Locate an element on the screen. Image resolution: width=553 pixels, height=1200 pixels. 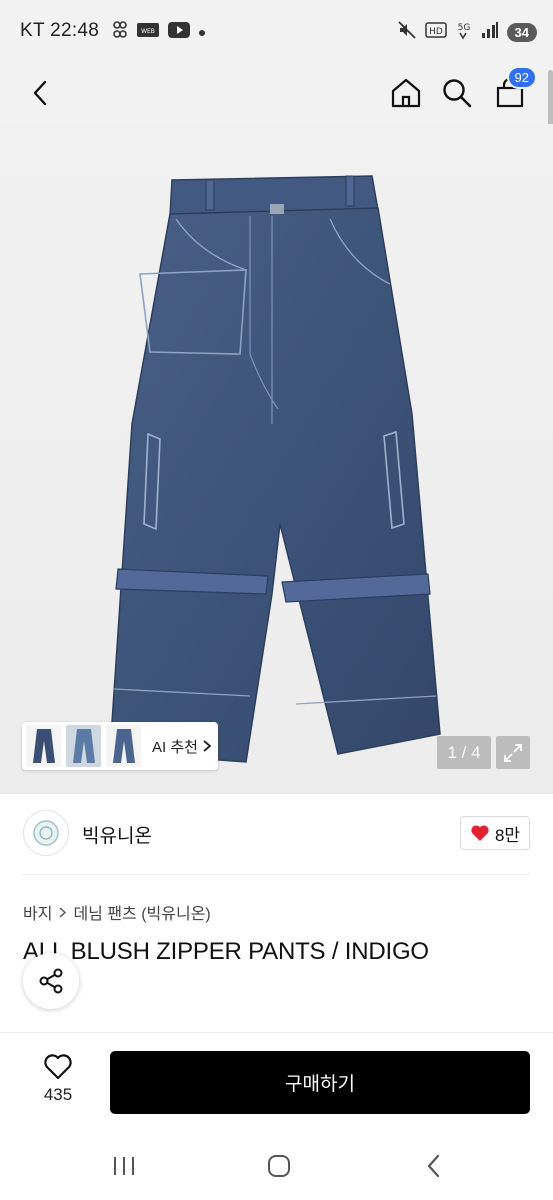
back-button is located at coordinates (41, 93).